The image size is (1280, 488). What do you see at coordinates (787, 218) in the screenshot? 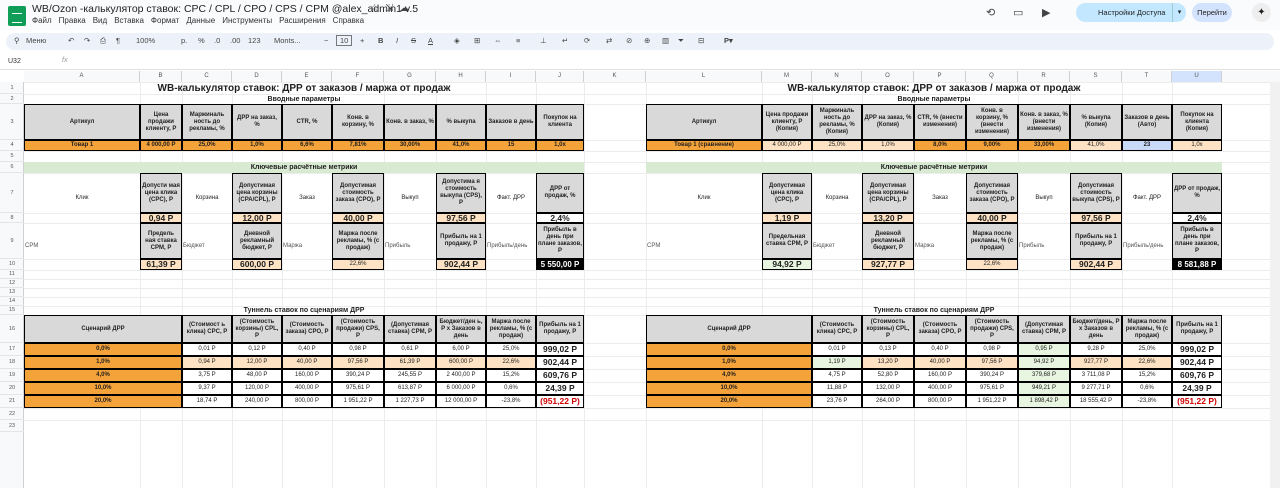
I see `metric-value: 1,19 Р` at bounding box center [787, 218].